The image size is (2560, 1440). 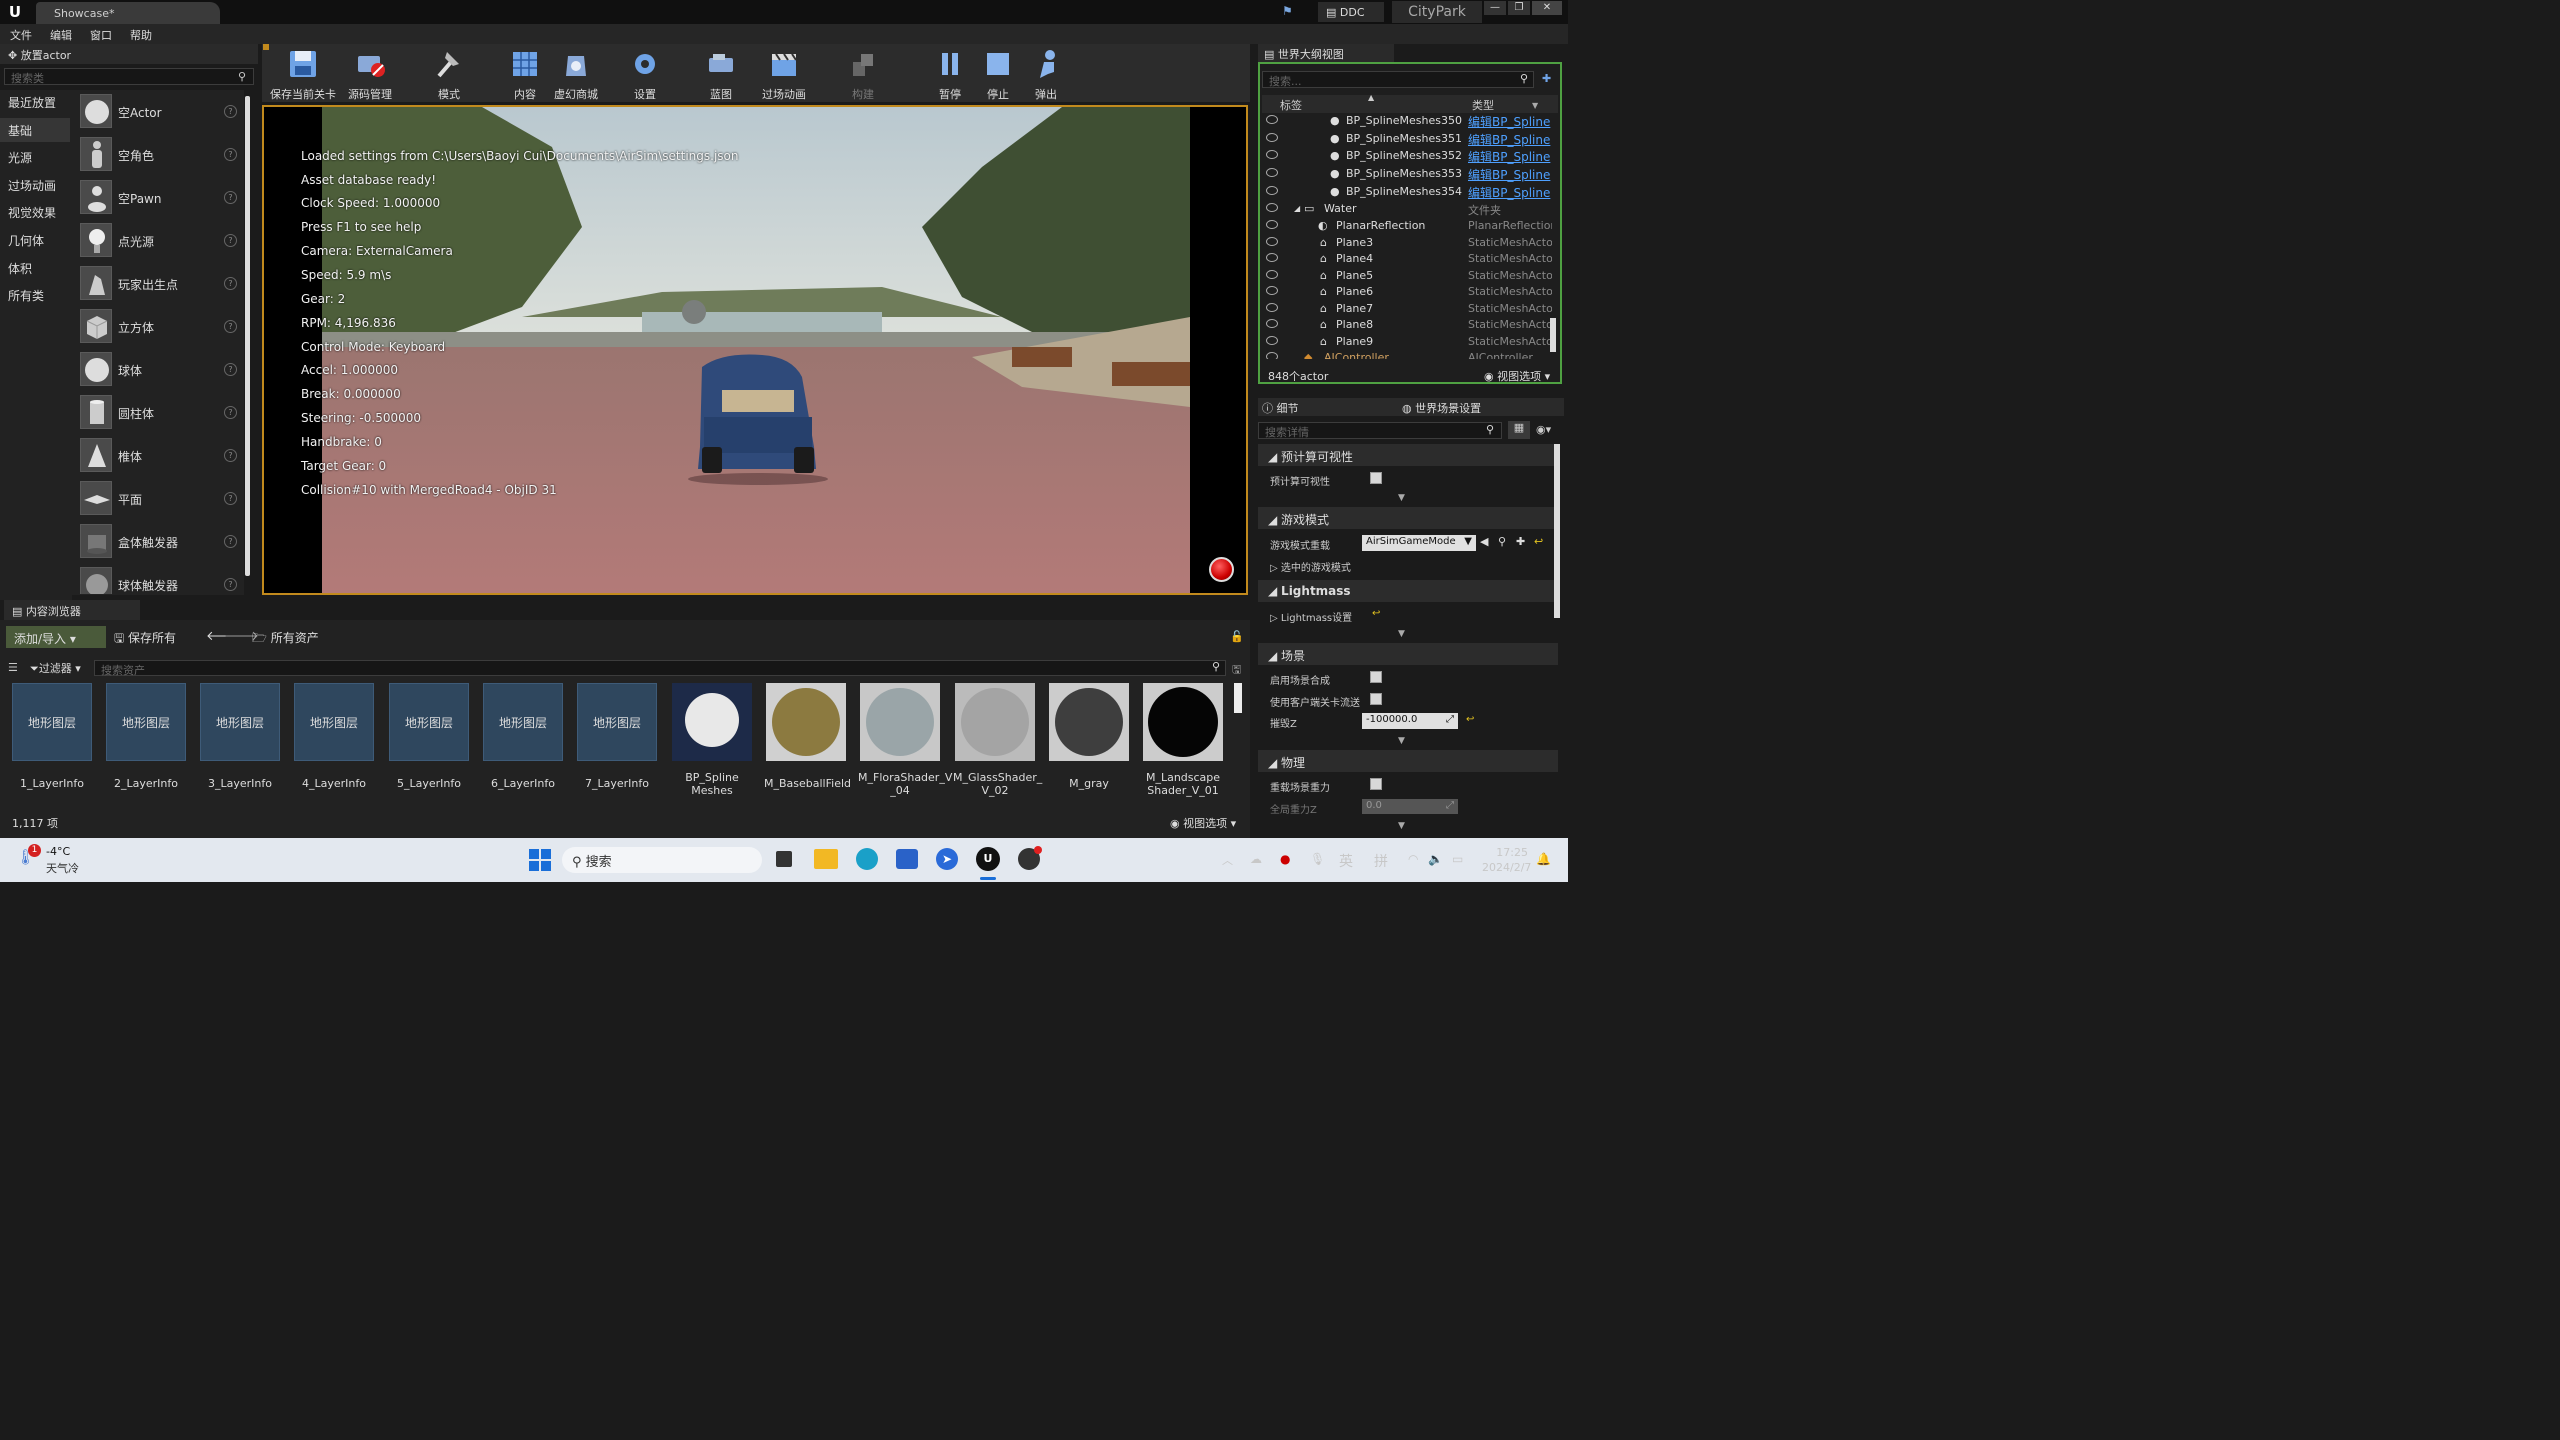 I want to click on lock-icon: 🔓, so click(x=1237, y=636).